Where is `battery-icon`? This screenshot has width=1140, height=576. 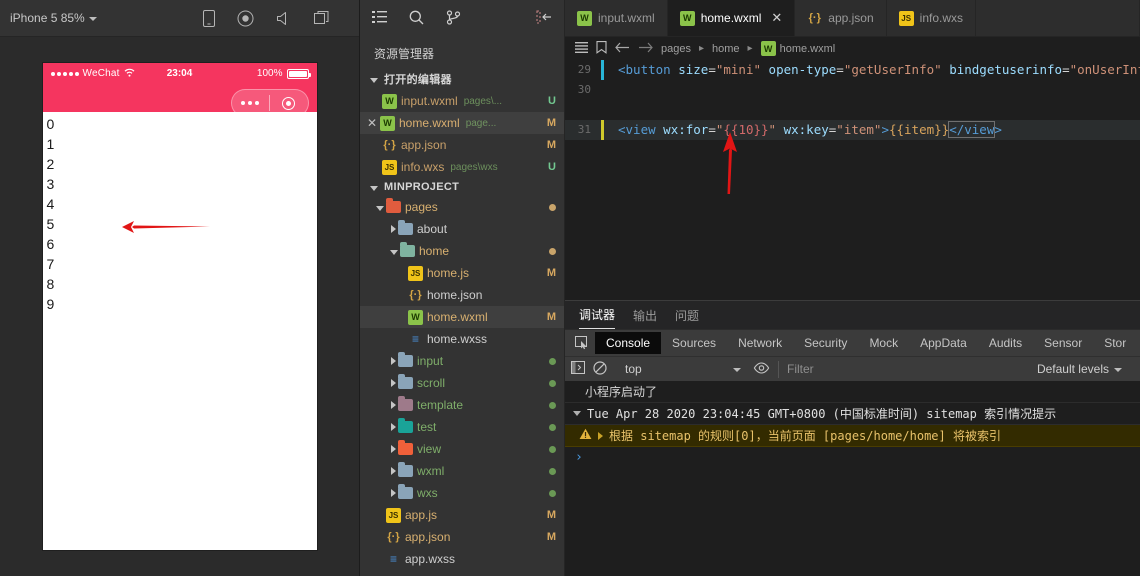
battery-icon is located at coordinates (298, 73).